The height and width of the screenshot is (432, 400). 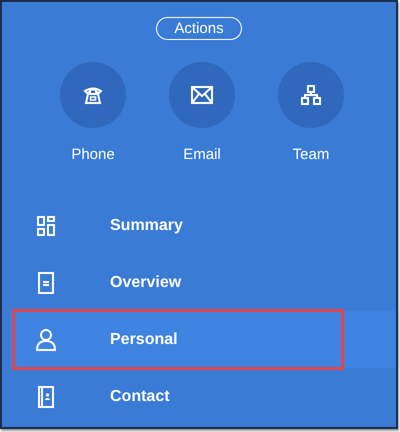 What do you see at coordinates (203, 225) in the screenshot?
I see `nav-item: Summary` at bounding box center [203, 225].